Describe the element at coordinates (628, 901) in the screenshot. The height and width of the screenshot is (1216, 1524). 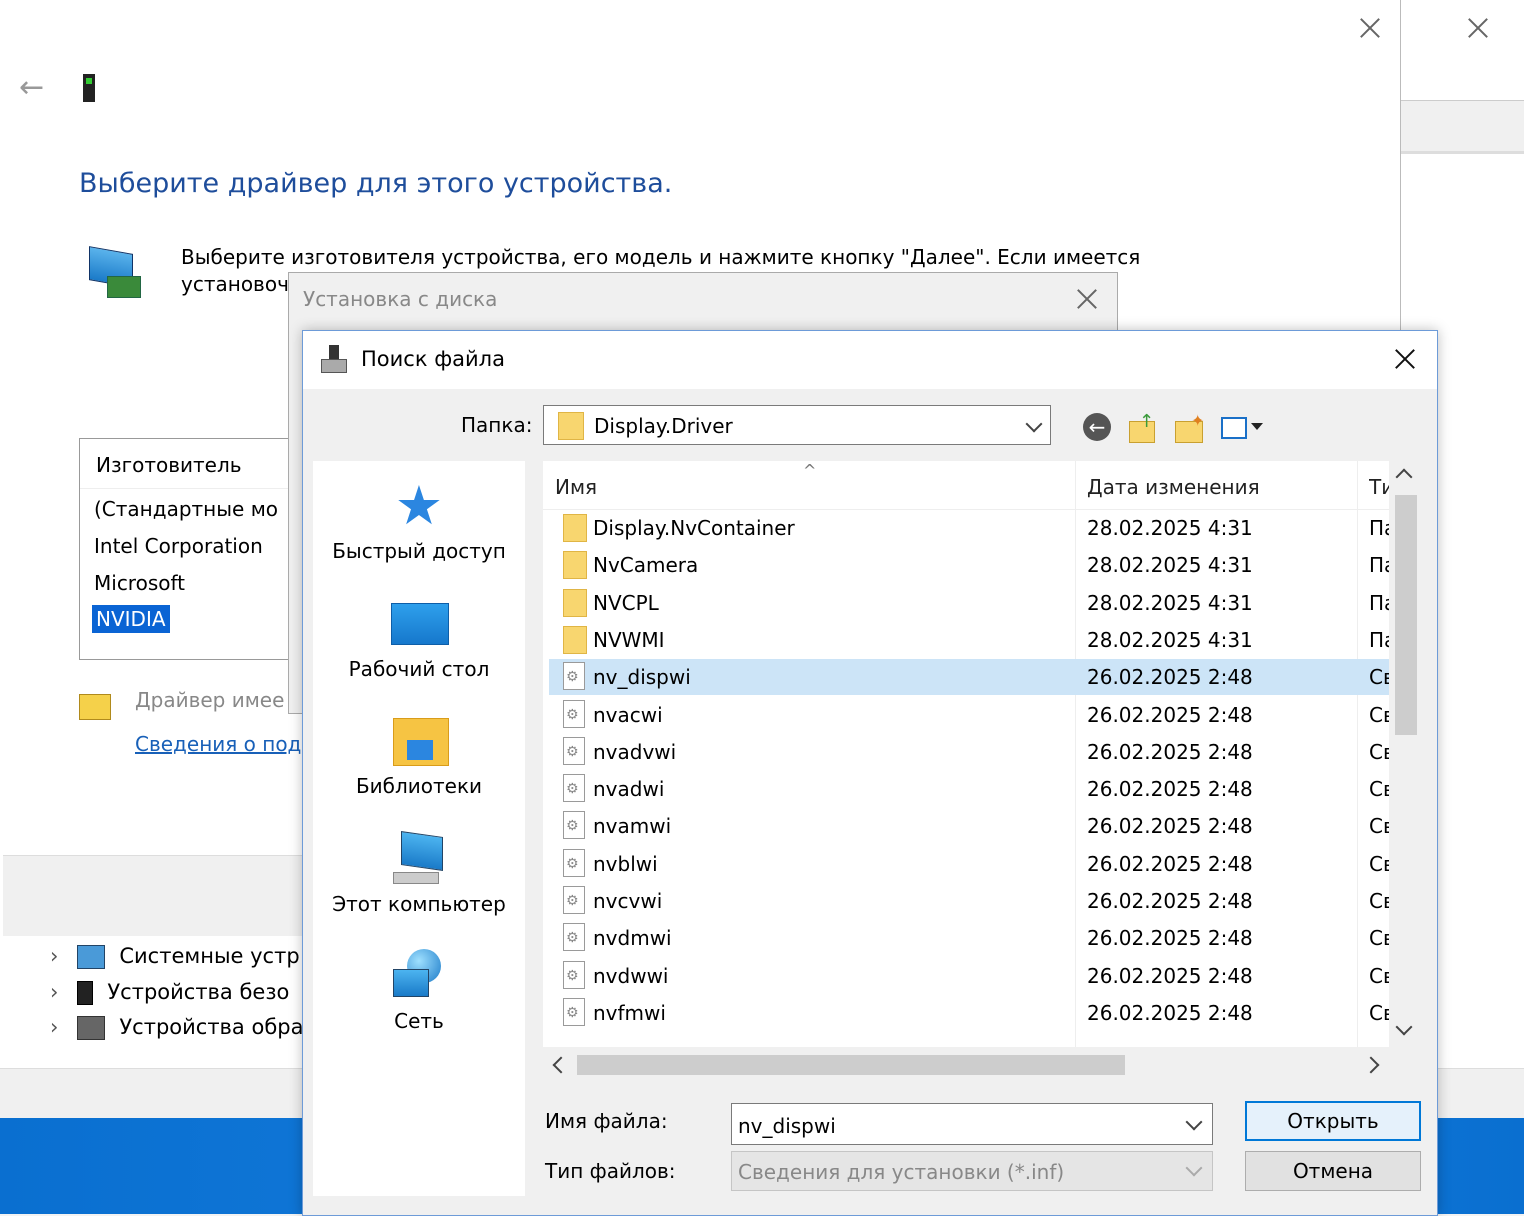
I see `file-name: nvcvwi` at that location.